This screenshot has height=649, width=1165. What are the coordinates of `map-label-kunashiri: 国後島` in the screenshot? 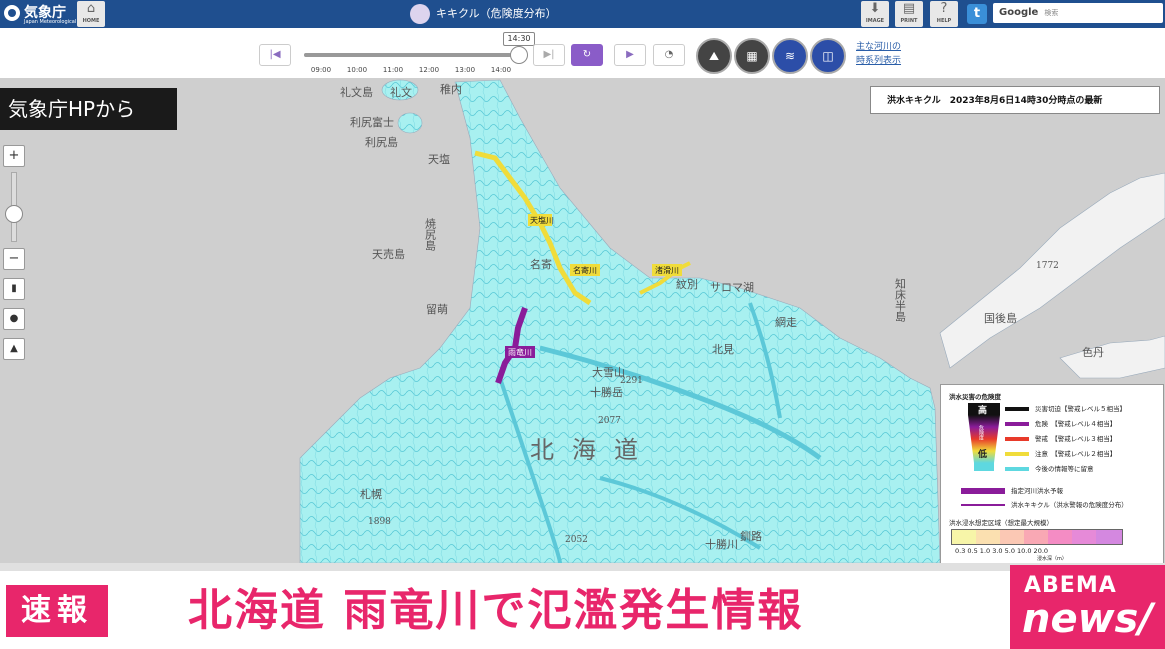 It's located at (1000, 318).